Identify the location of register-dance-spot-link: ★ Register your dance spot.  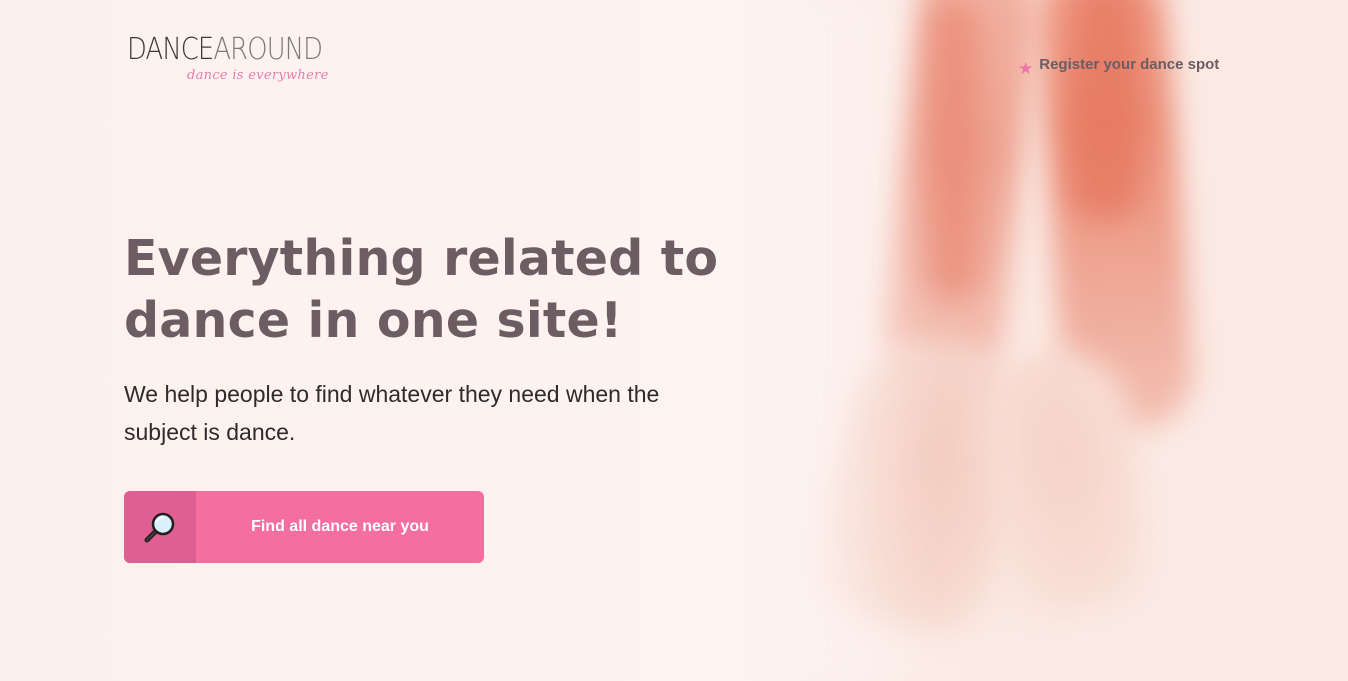
(1118, 64).